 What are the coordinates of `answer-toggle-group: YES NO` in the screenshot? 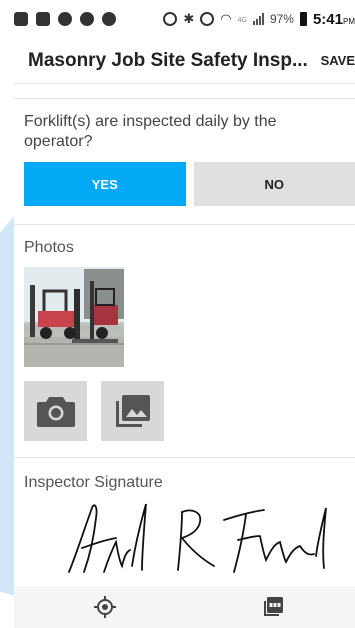 It's located at (189, 193).